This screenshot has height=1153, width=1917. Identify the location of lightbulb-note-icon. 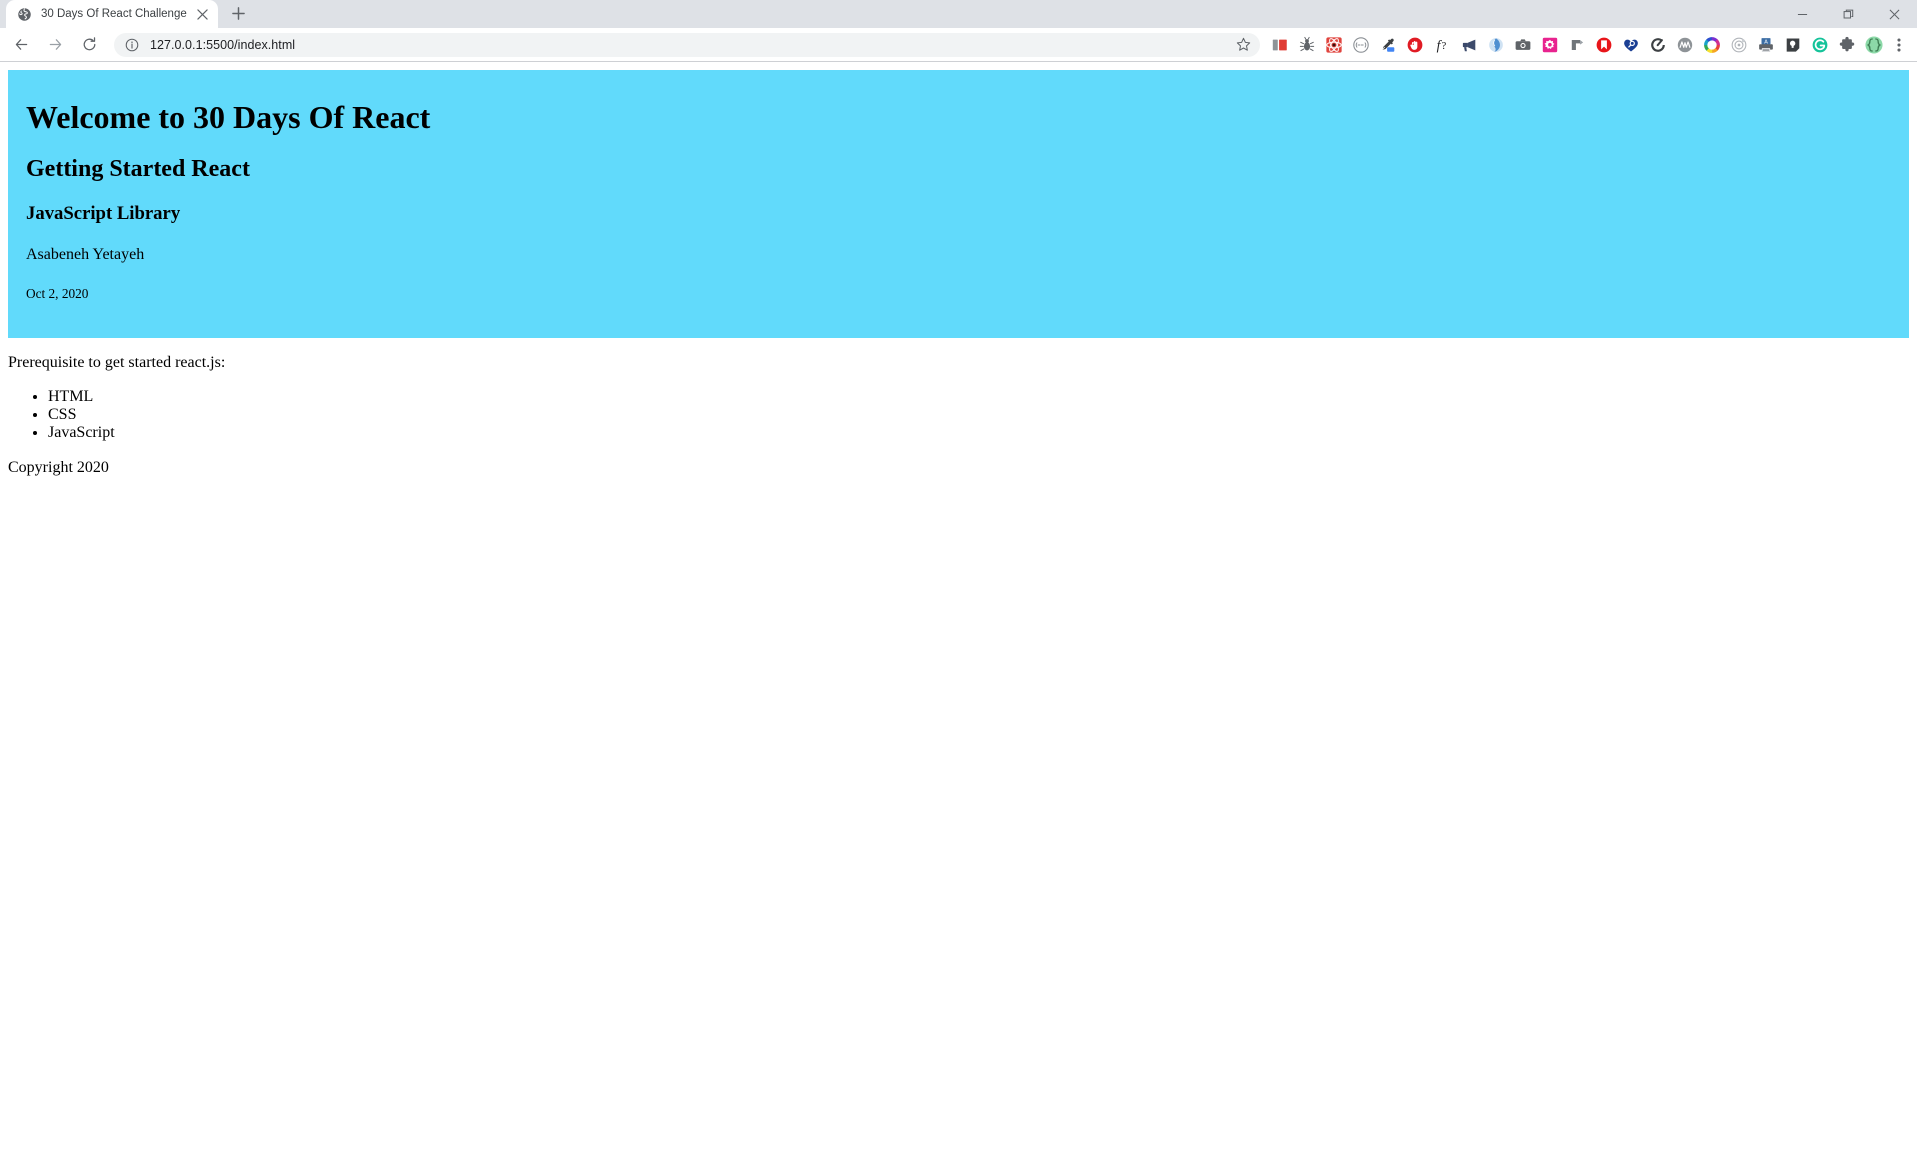
(1792, 45).